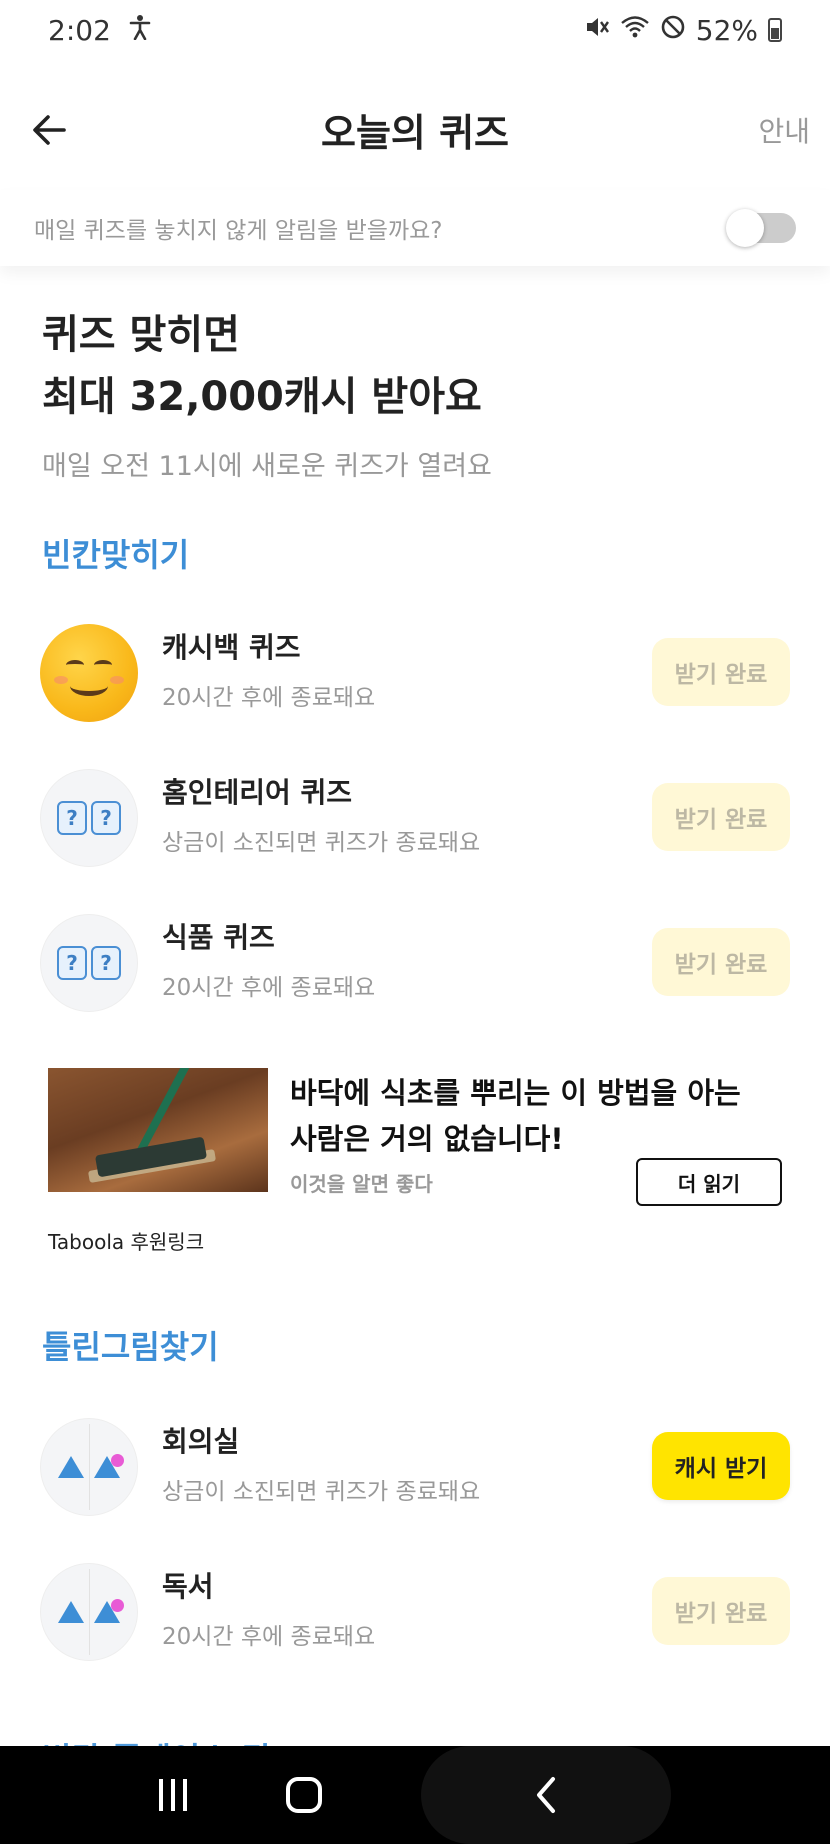  What do you see at coordinates (726, 30) in the screenshot?
I see `battery-percent: 52%` at bounding box center [726, 30].